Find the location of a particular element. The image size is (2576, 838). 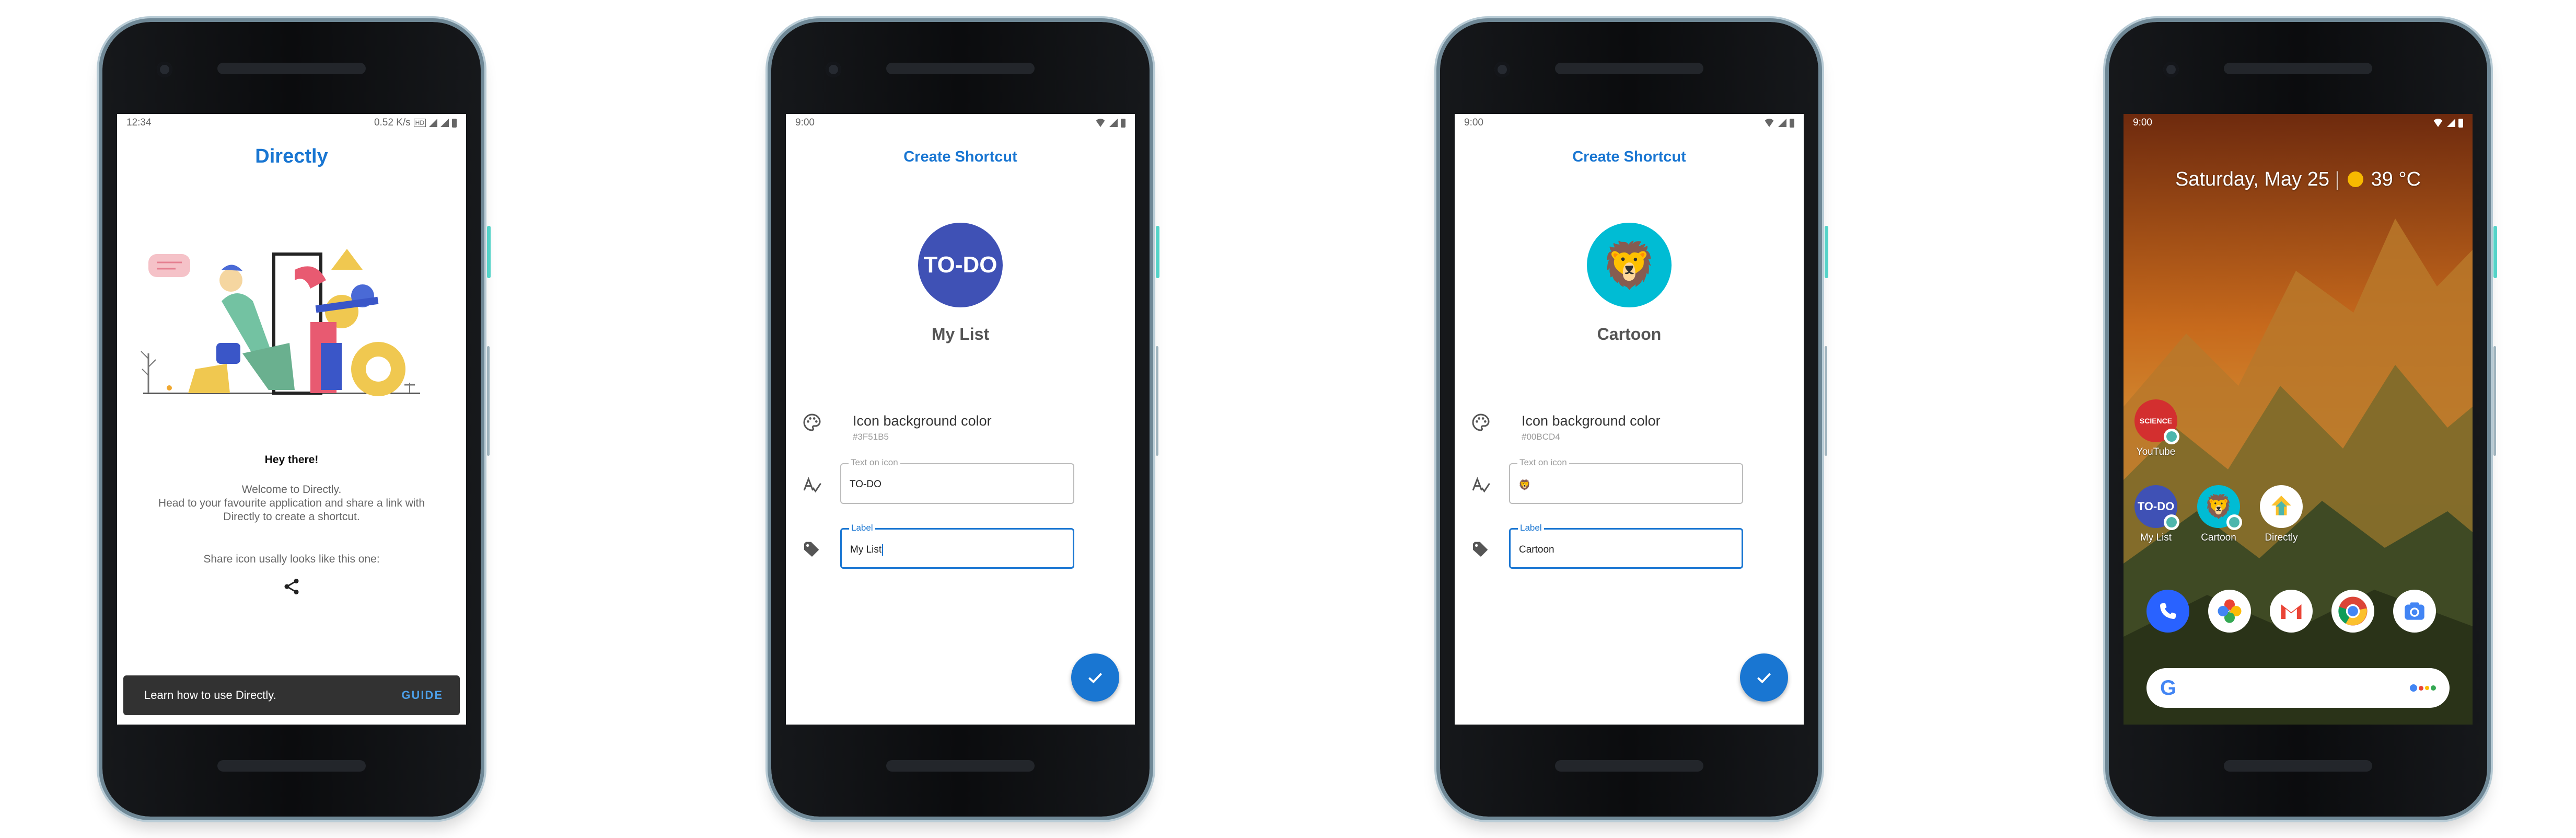

todo-icon: TO-DO is located at coordinates (2156, 508).